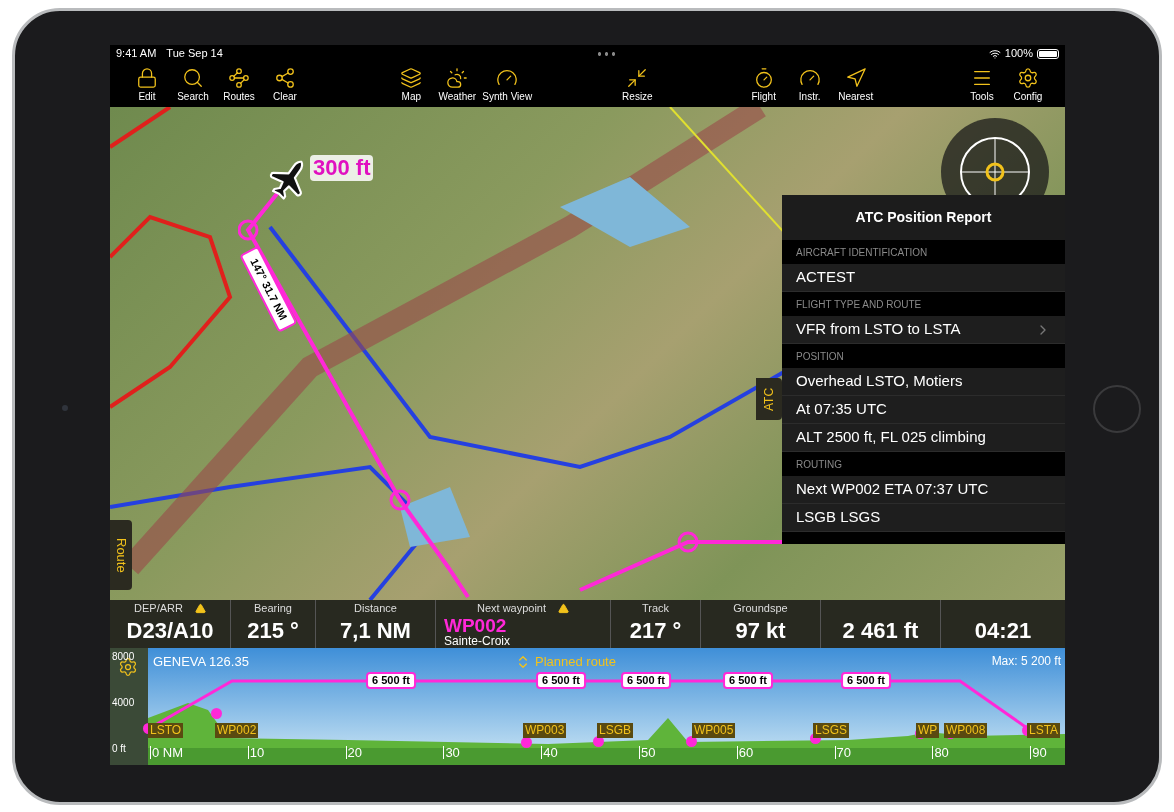  What do you see at coordinates (655, 631) in the screenshot?
I see `info-value: 217 °` at bounding box center [655, 631].